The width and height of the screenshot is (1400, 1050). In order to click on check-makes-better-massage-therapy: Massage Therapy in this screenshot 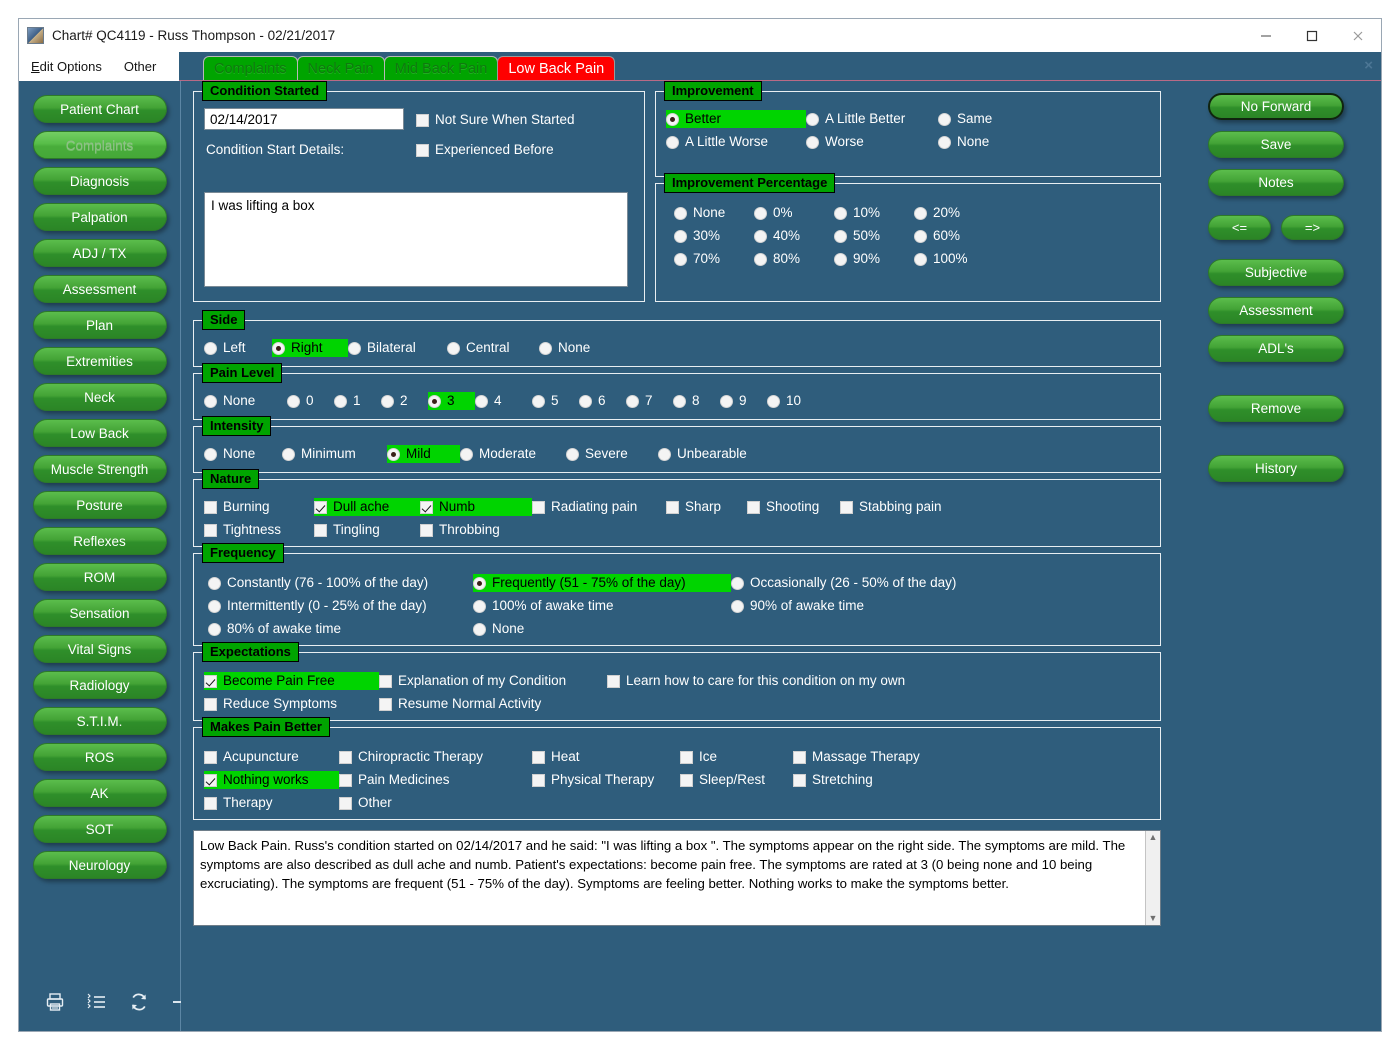, I will do `click(857, 757)`.